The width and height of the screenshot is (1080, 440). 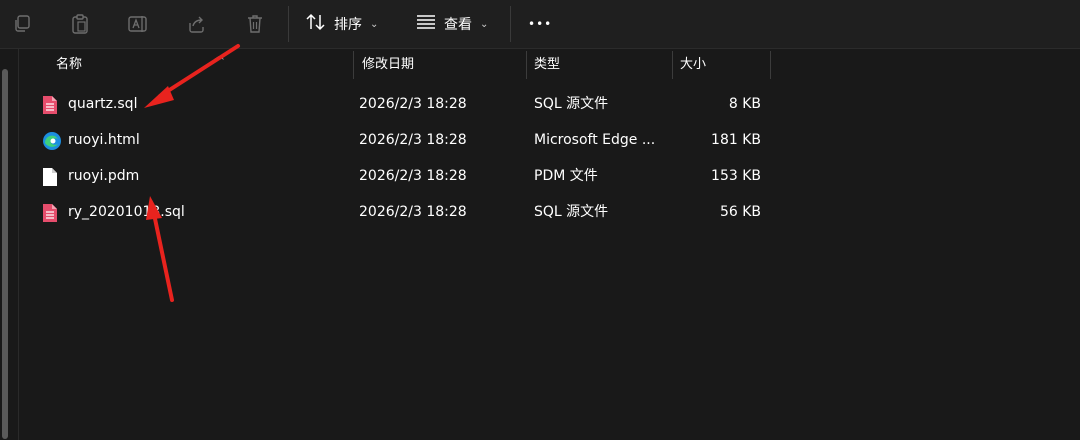 I want to click on more-icon: •••, so click(x=540, y=24).